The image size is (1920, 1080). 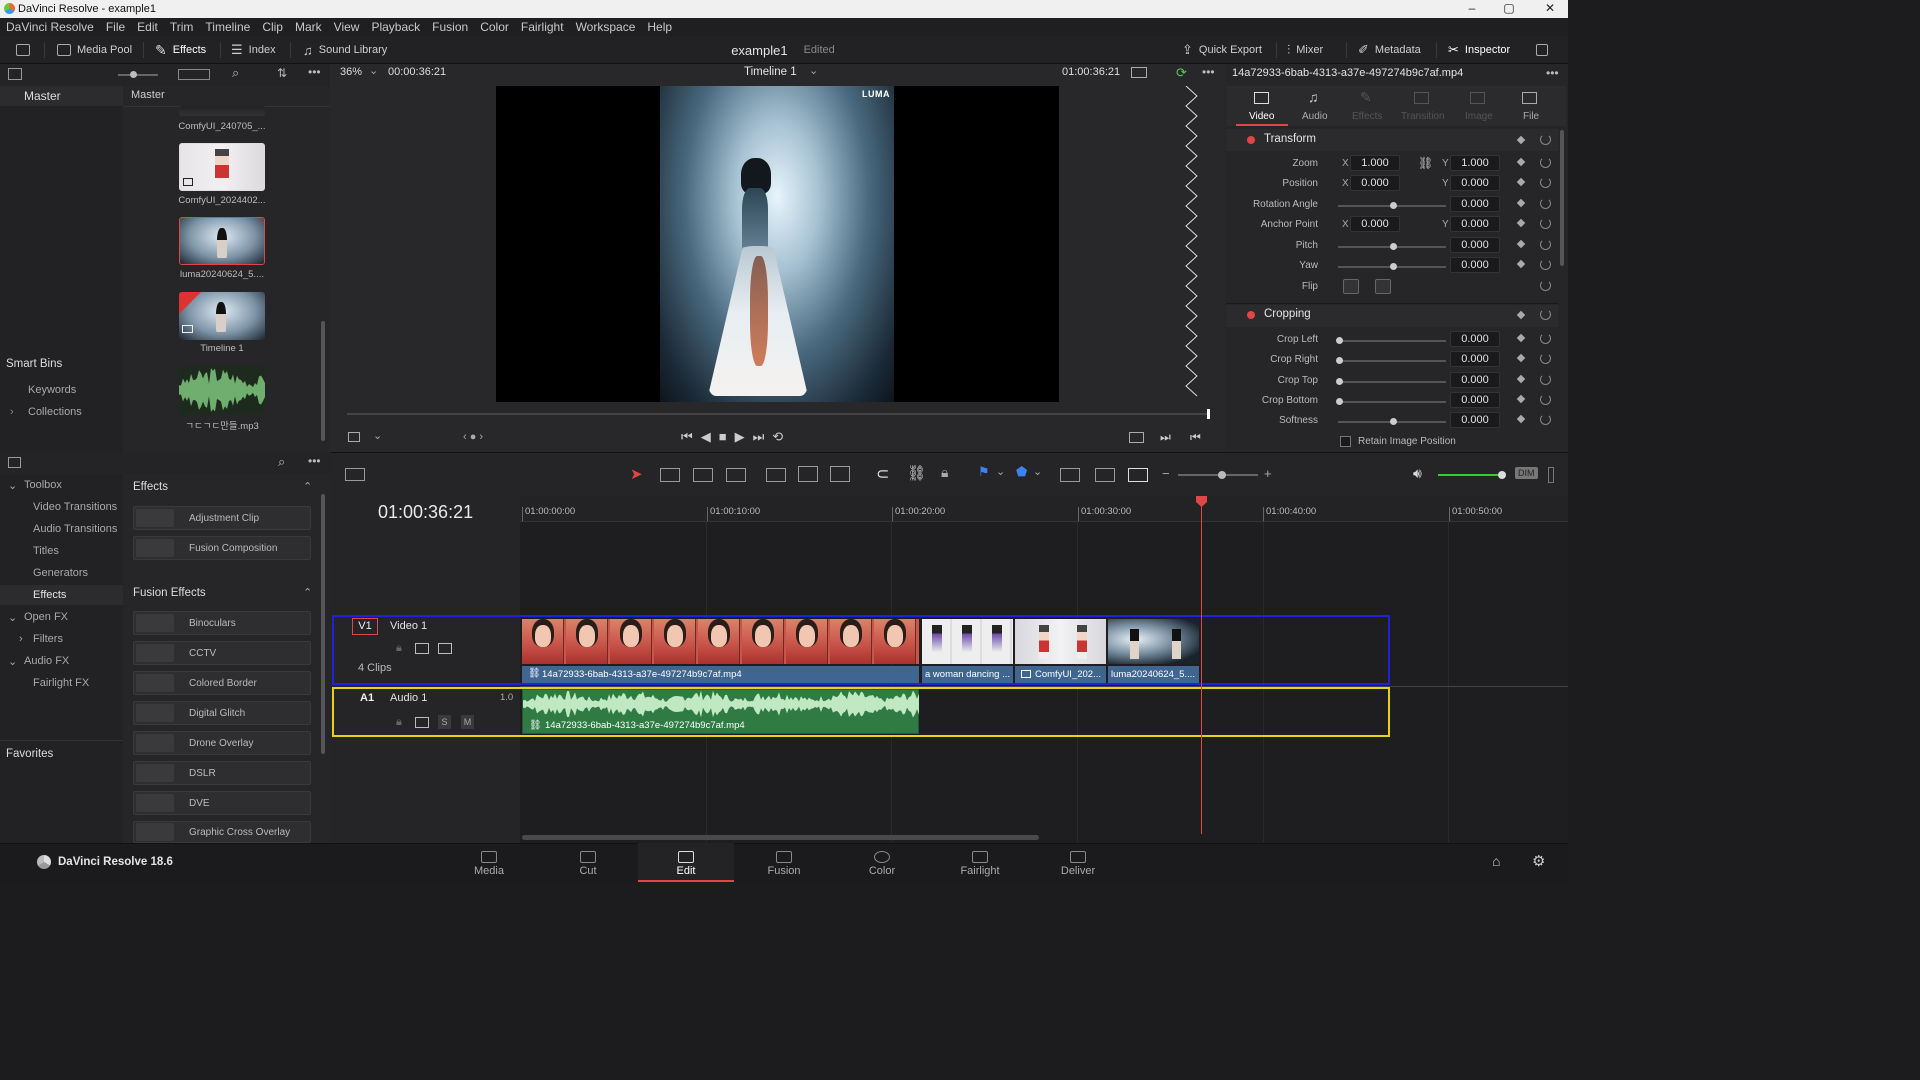 I want to click on dynamic-trim-icon, so click(x=703, y=475).